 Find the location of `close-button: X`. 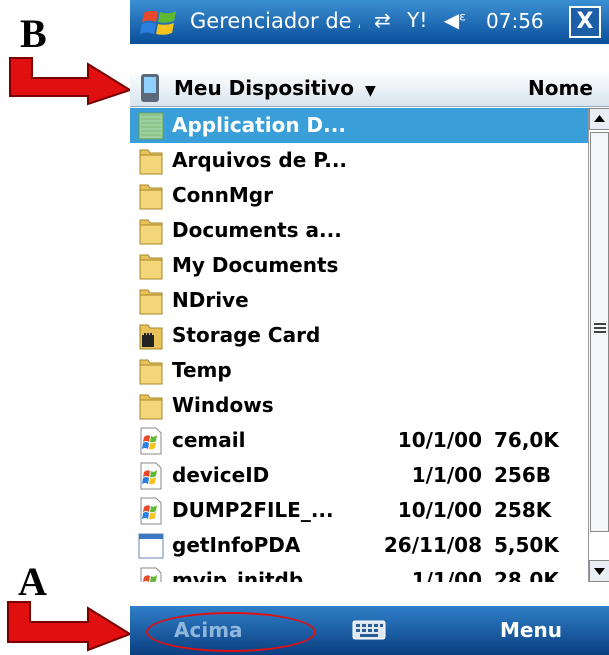

close-button: X is located at coordinates (585, 22).